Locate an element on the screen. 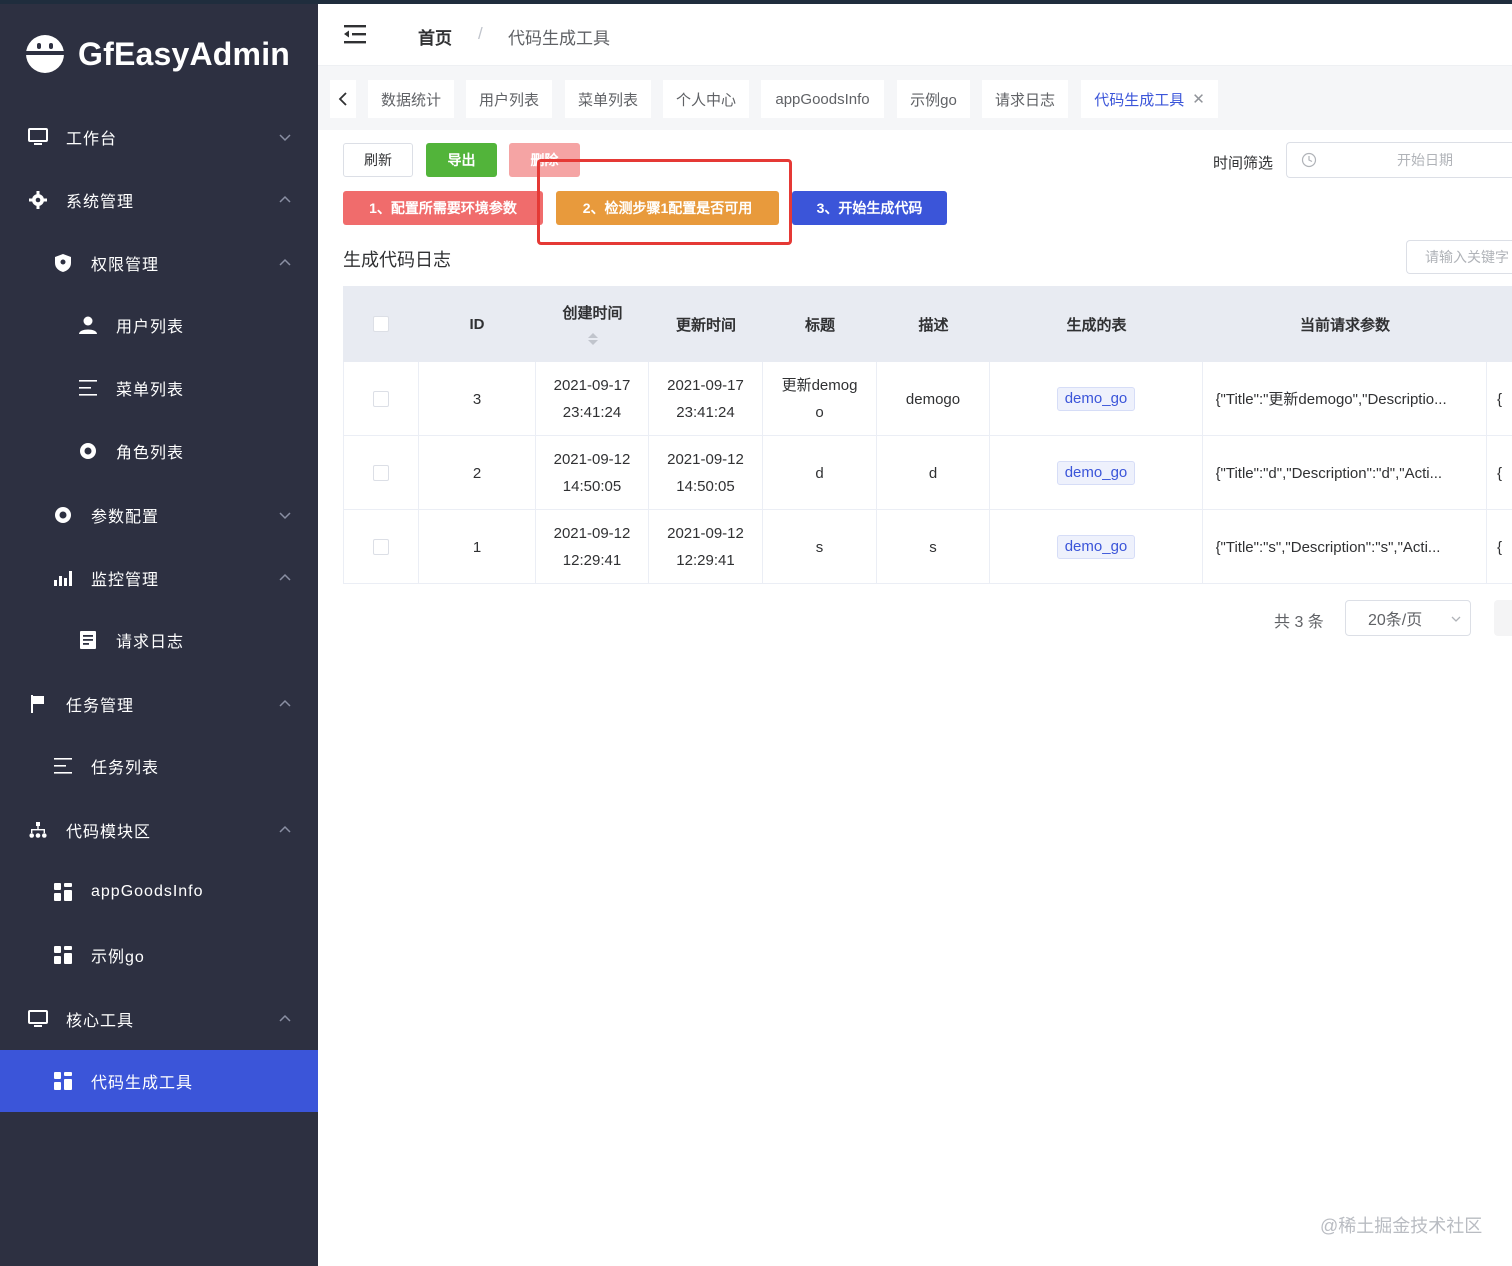 This screenshot has height=1266, width=1512. header-created: 创建时间 is located at coordinates (592, 324).